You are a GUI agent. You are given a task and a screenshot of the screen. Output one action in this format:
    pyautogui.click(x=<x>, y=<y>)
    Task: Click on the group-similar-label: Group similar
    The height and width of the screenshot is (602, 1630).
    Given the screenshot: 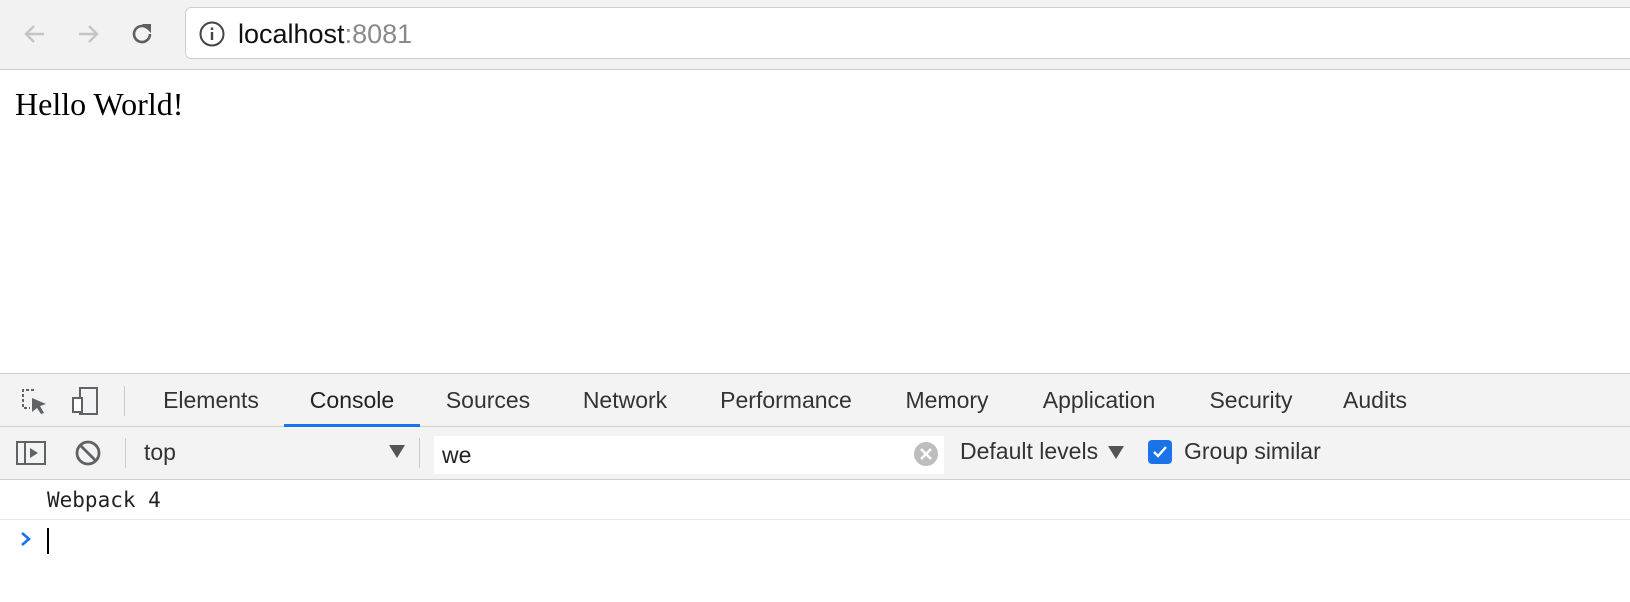 What is the action you would take?
    pyautogui.click(x=1252, y=451)
    